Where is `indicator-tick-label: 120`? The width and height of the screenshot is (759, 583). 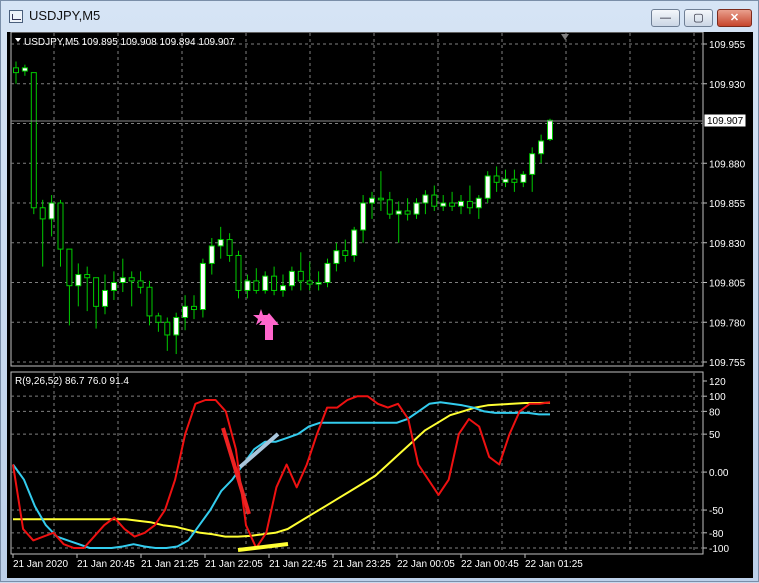 indicator-tick-label: 120 is located at coordinates (717, 382).